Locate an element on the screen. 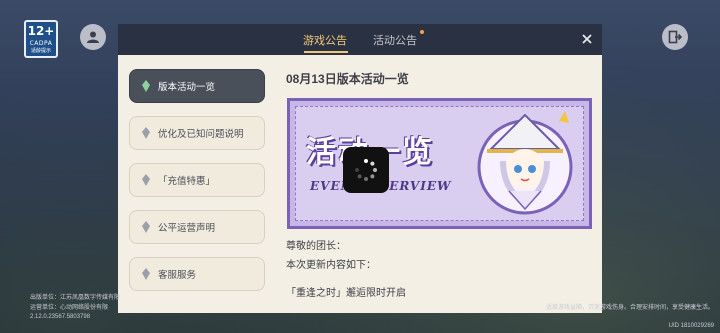 This screenshot has height=333, width=720. event-line-text: 「重逢之时」邂逅限时开启 is located at coordinates (346, 293).